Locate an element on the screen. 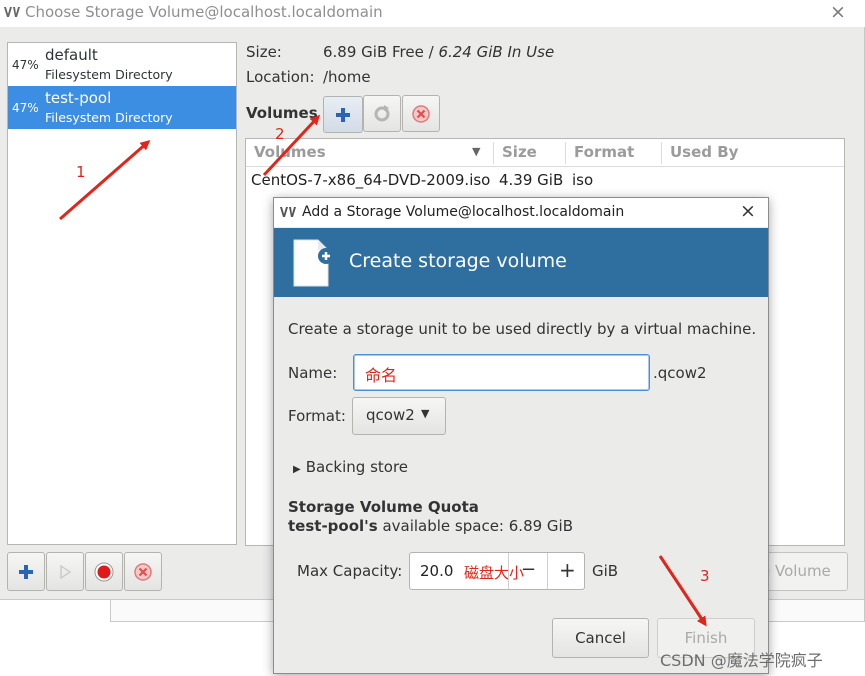 The height and width of the screenshot is (676, 865). col-format: Format is located at coordinates (604, 152).